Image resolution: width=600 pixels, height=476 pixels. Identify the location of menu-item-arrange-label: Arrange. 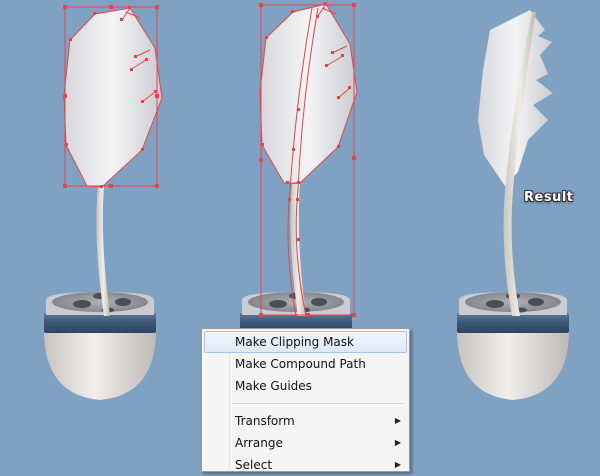
(259, 443).